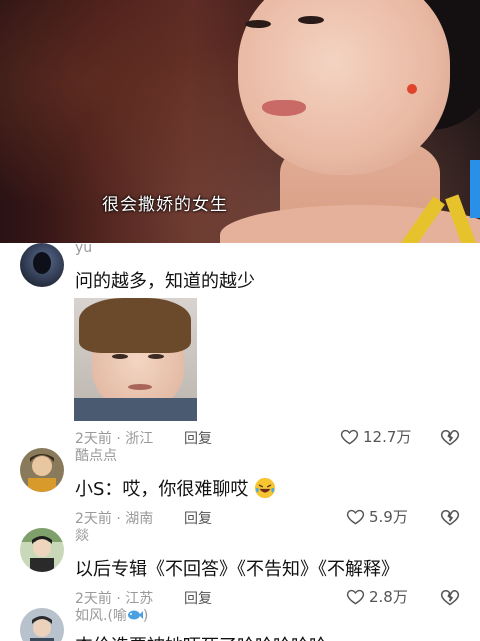 The width and height of the screenshot is (480, 641). I want to click on comment-image, so click(135, 359).